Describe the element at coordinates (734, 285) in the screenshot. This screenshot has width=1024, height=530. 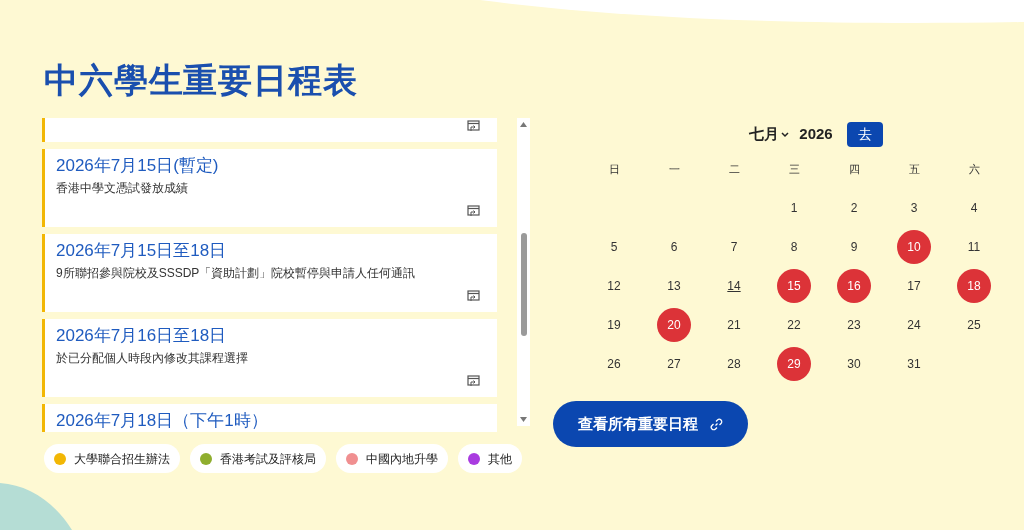
I see `calendar-day: 14` at that location.